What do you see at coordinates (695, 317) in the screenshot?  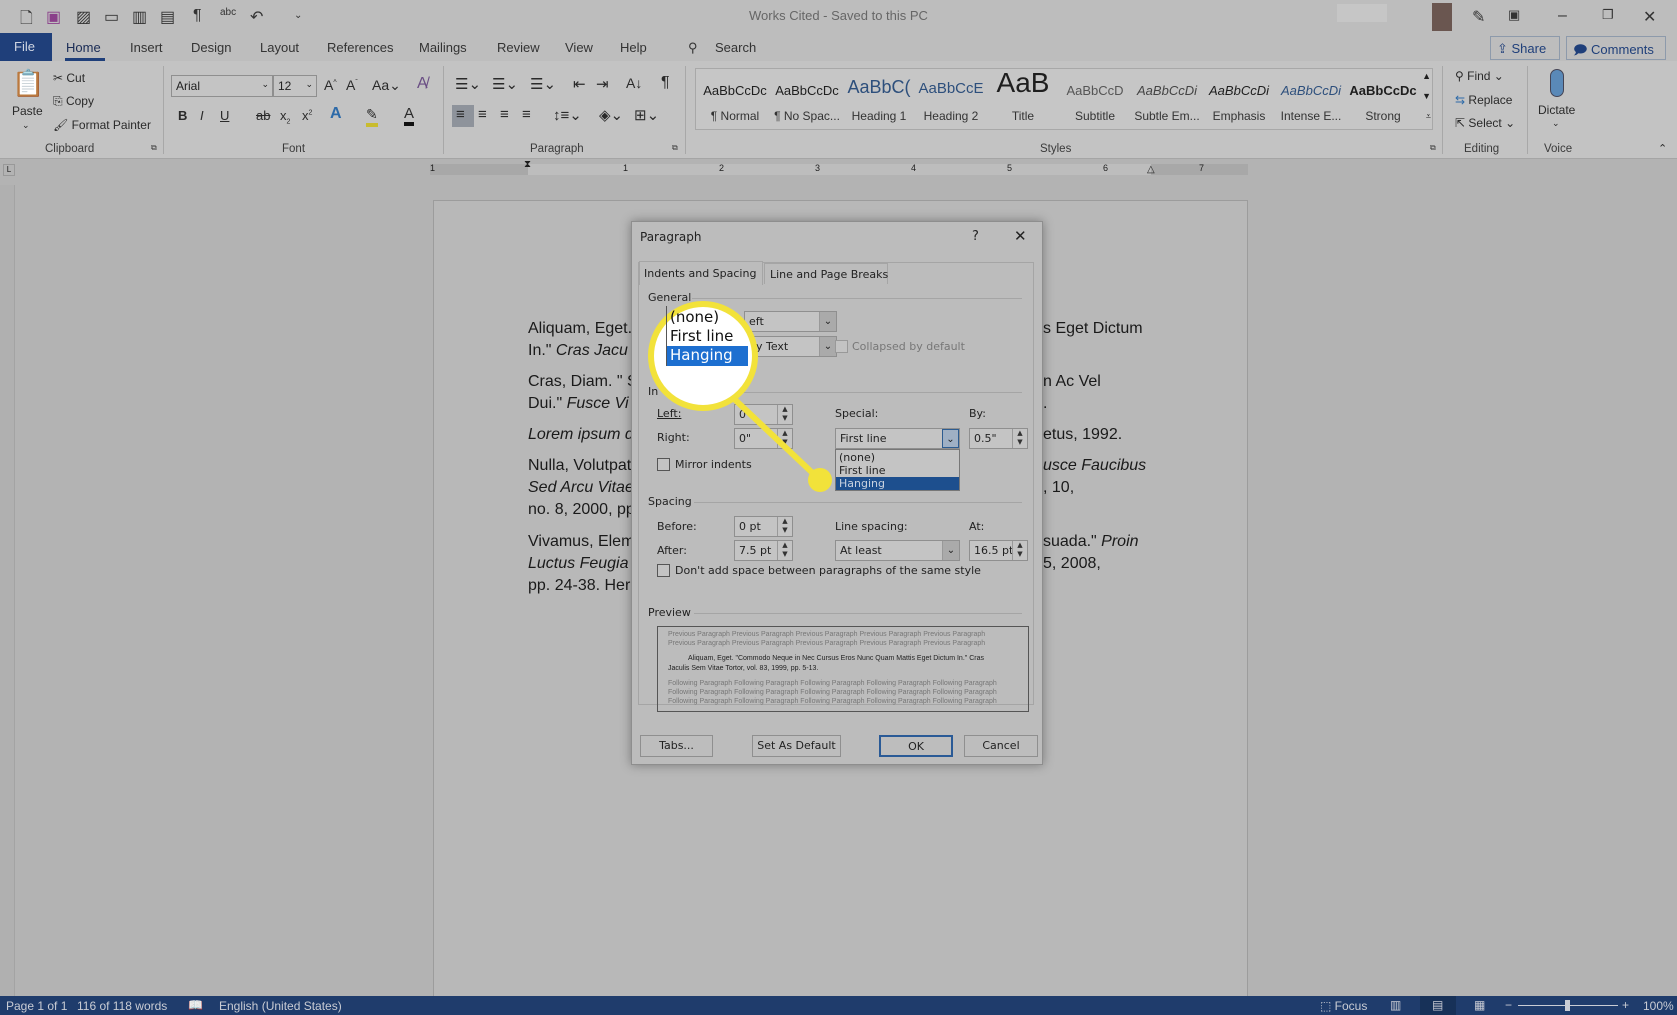 I see `callout-option-none: (none)` at bounding box center [695, 317].